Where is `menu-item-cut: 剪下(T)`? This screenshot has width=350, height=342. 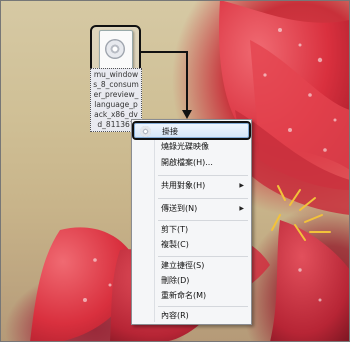
menu-item-cut: 剪下(T) is located at coordinates (191, 229).